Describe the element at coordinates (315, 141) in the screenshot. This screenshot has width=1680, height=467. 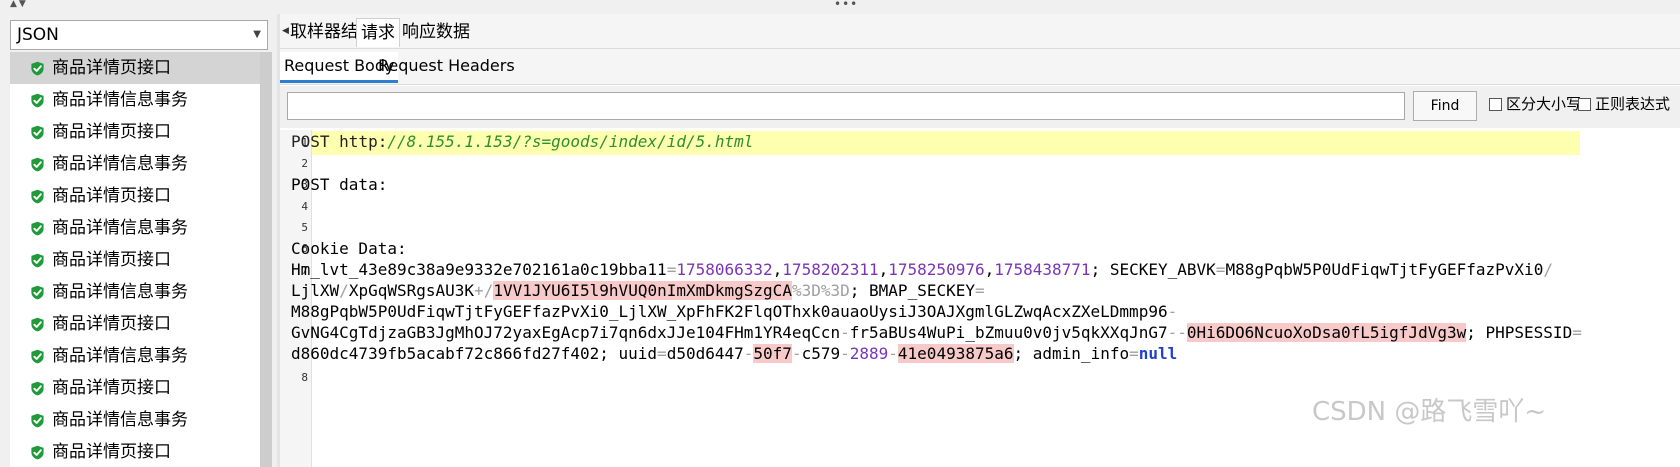
I see `code-token: POST` at that location.